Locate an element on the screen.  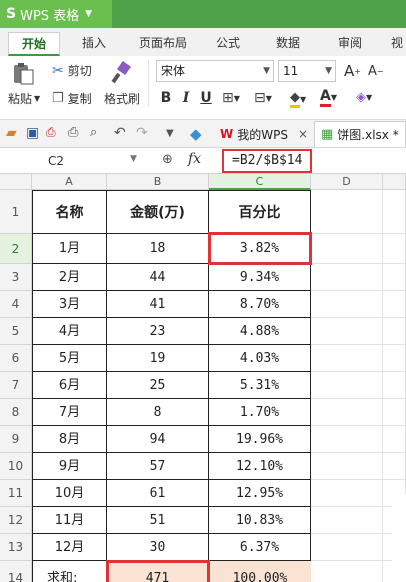
total-cell: 求和: is located at coordinates (69, 571).